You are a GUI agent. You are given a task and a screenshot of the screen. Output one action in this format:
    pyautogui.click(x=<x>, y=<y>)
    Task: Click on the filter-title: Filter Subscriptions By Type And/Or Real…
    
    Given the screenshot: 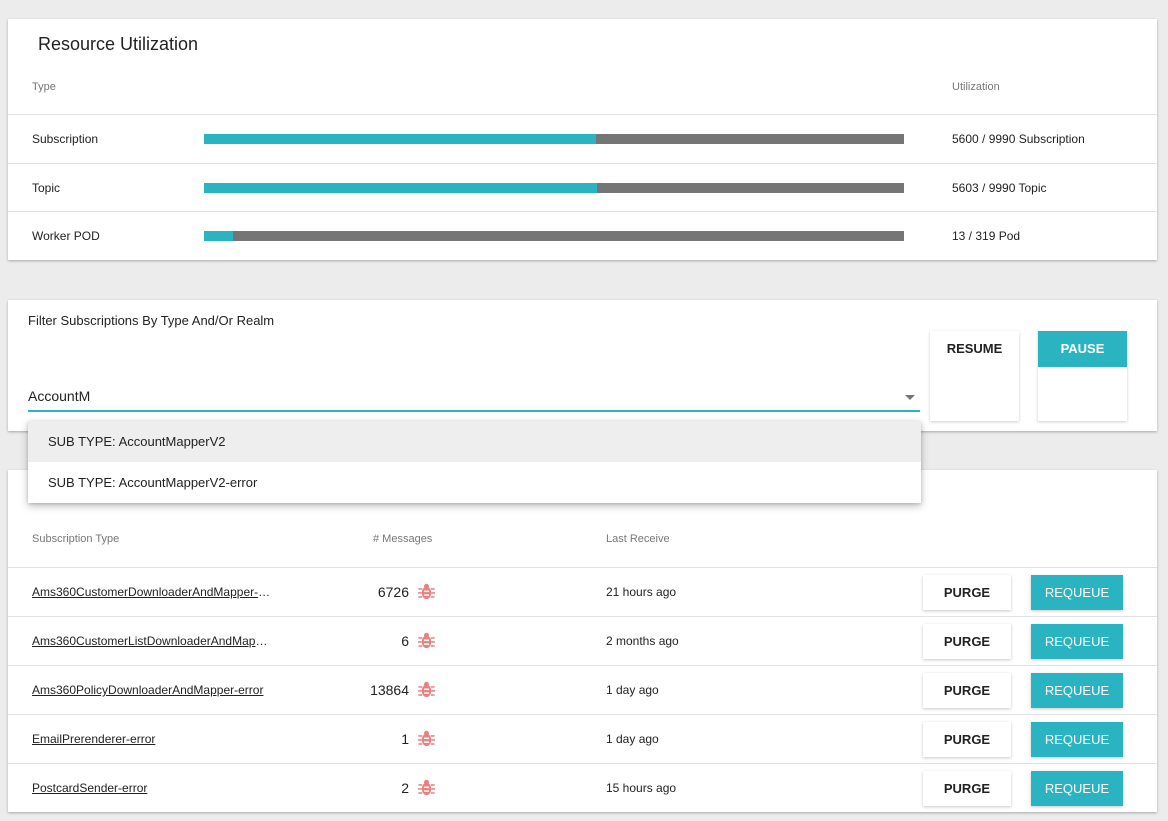 What is the action you would take?
    pyautogui.click(x=151, y=320)
    